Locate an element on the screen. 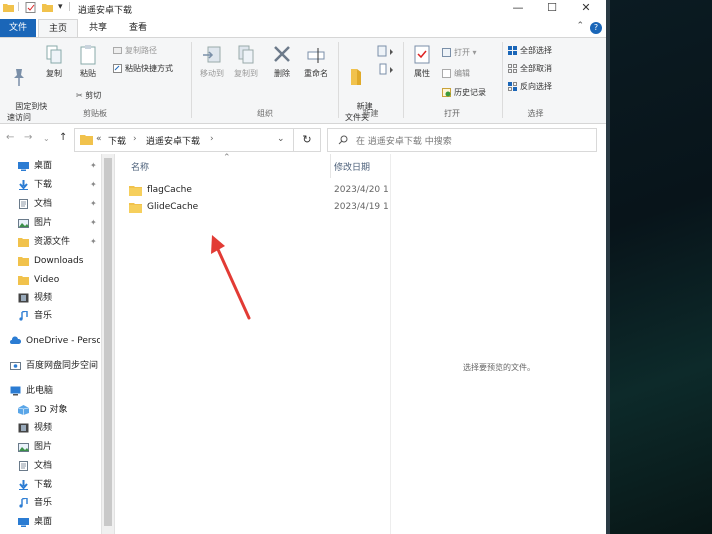 This screenshot has height=534, width=712. new-item-icon is located at coordinates (386, 52).